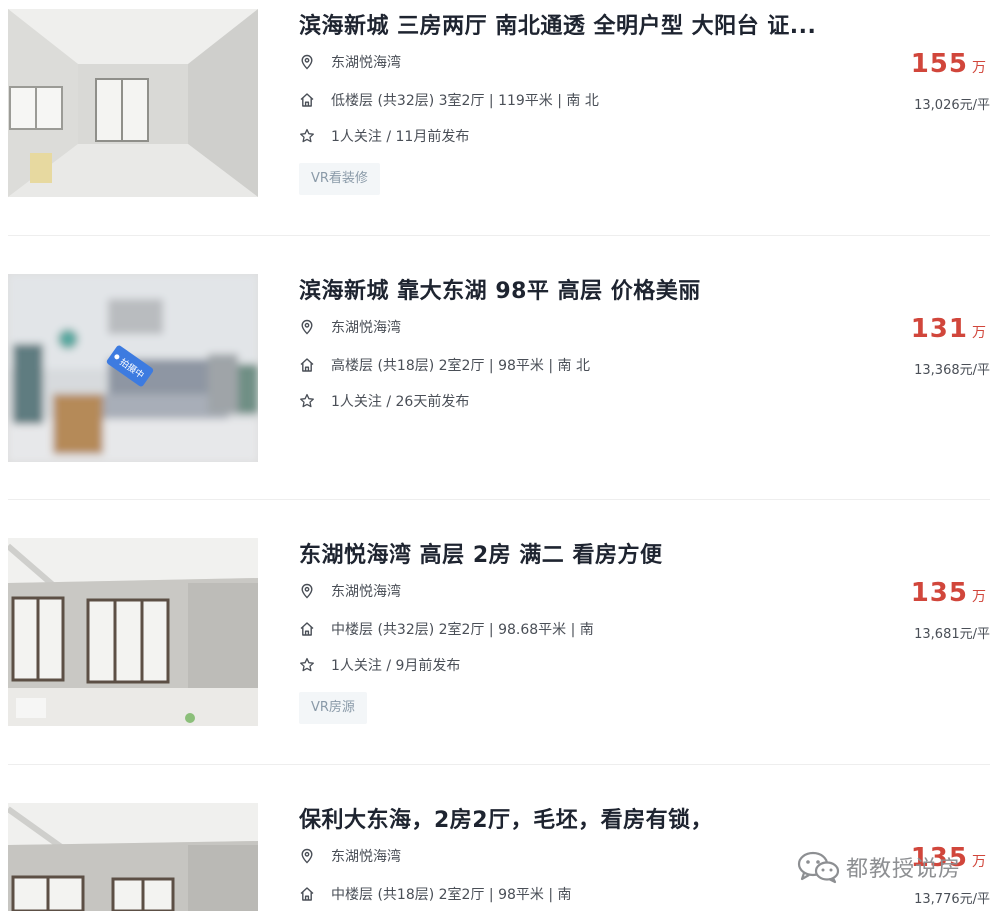  I want to click on watermark: 都教授说房, so click(878, 867).